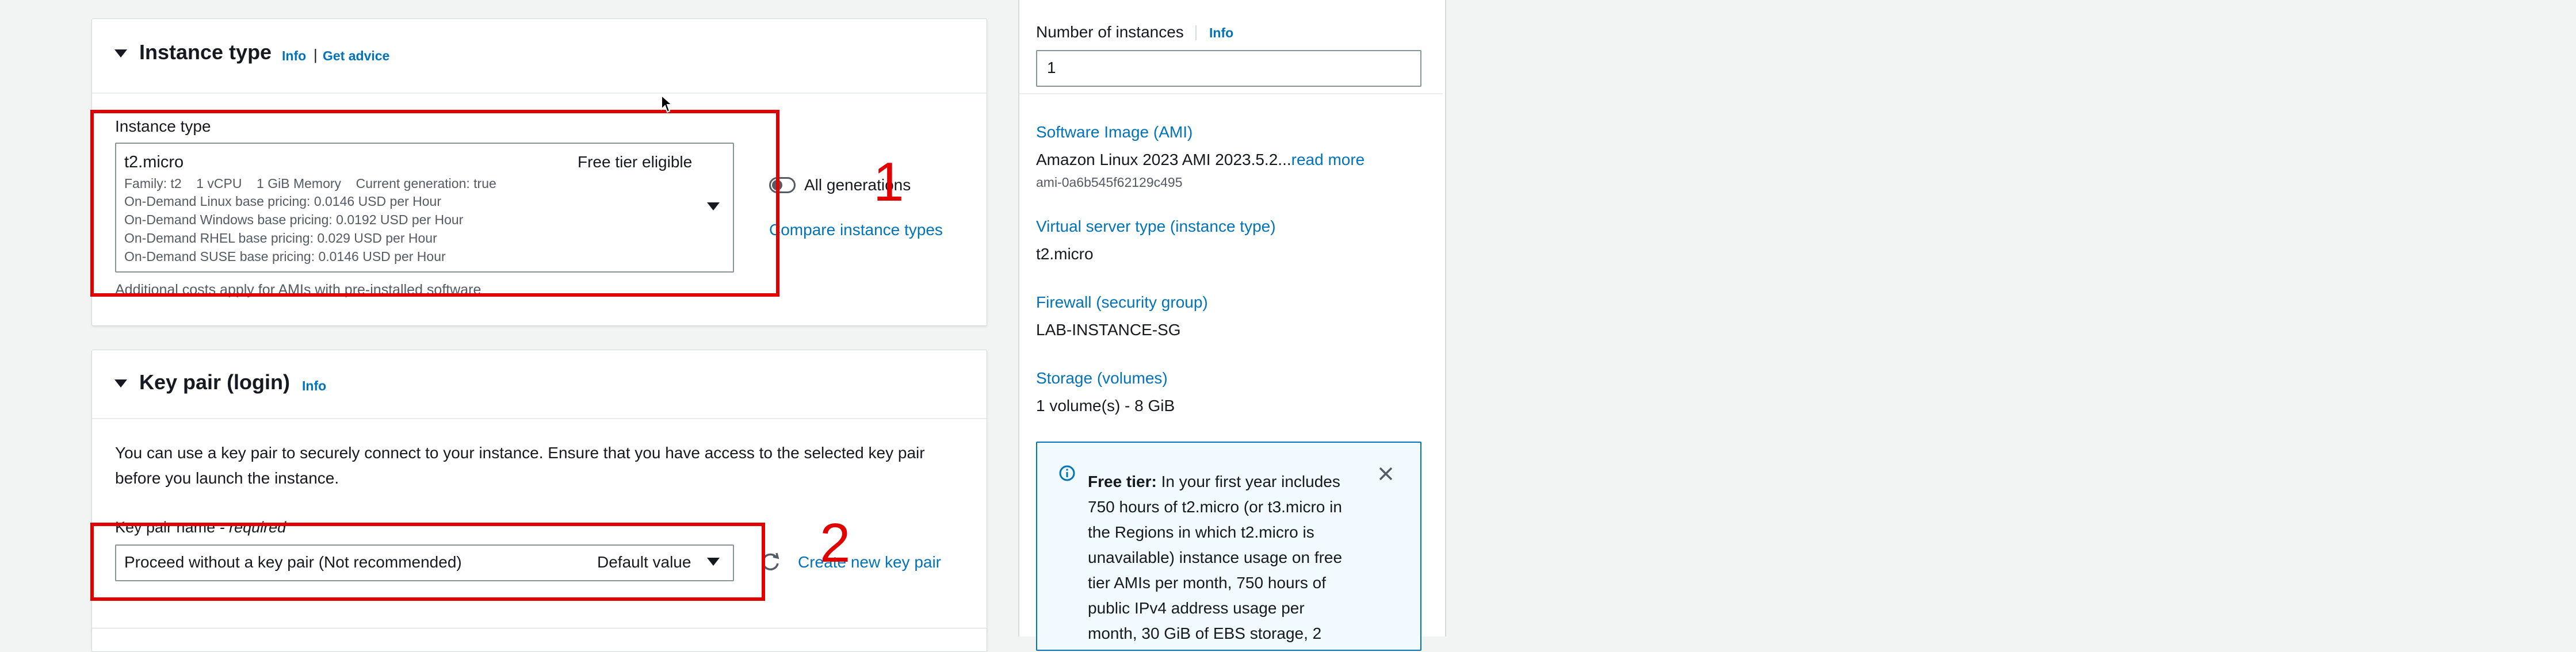 The width and height of the screenshot is (2576, 652). I want to click on sidebar-divider, so click(1231, 93).